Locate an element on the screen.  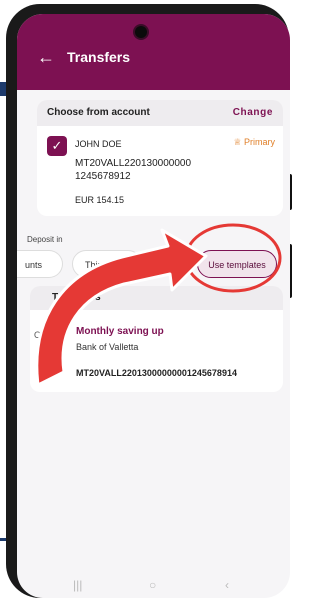
chip-my-accounts: unts is located at coordinates (40, 264).